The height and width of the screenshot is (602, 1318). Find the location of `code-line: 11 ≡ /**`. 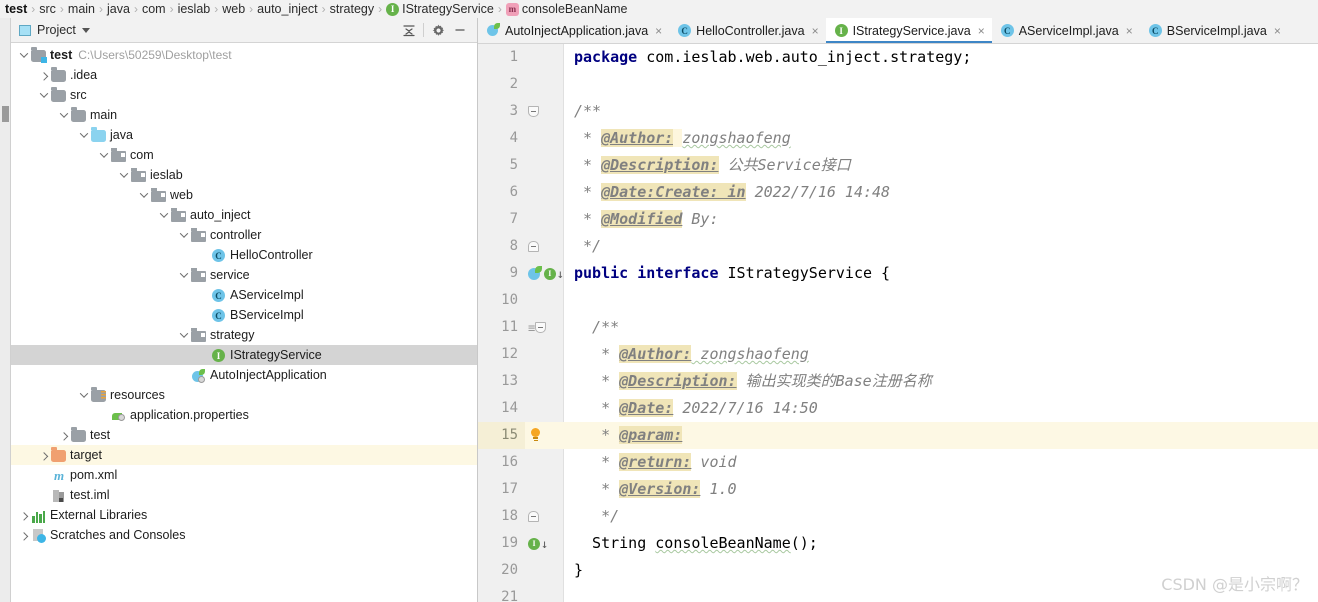

code-line: 11 ≡ /** is located at coordinates (898, 327).